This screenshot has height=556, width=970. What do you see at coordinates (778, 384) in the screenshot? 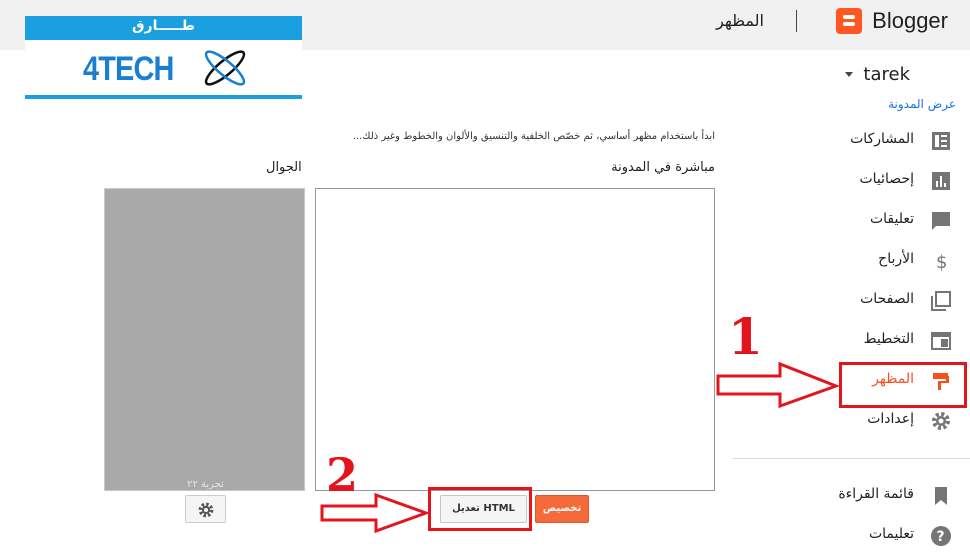
I see `annotation-arrow-icon` at bounding box center [778, 384].